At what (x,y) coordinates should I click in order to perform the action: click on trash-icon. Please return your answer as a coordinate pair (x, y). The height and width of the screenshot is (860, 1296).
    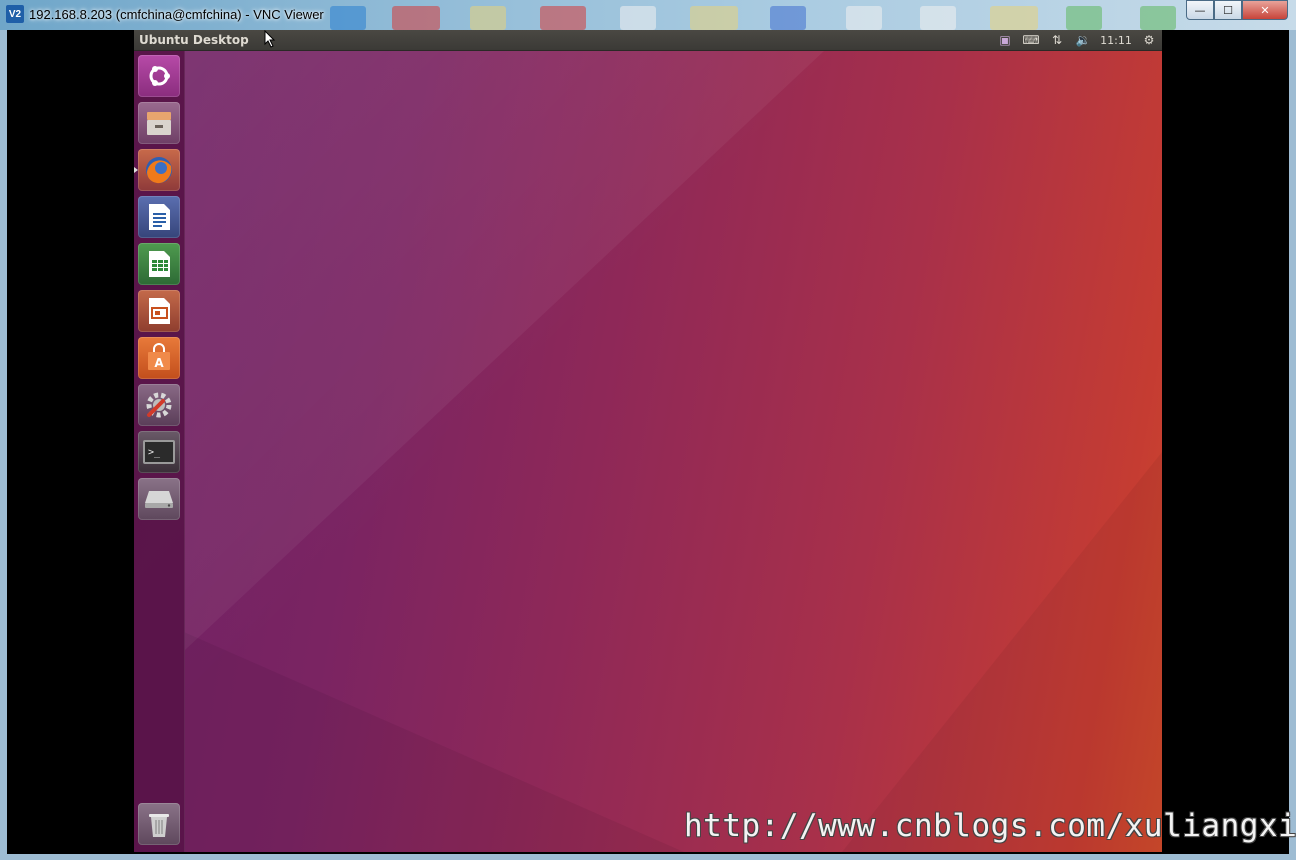
    Looking at the image, I should click on (159, 825).